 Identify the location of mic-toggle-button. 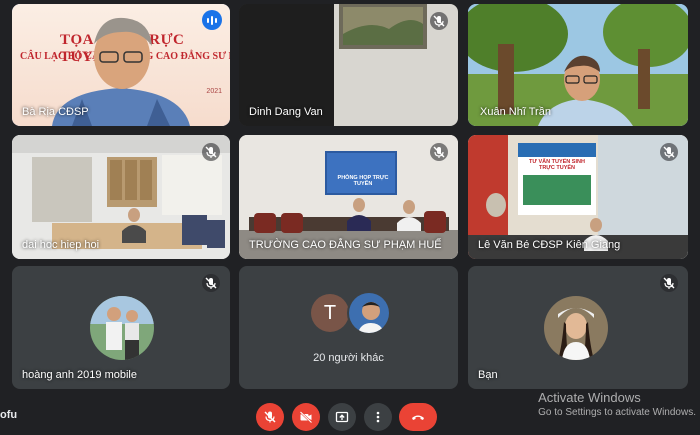
(270, 417).